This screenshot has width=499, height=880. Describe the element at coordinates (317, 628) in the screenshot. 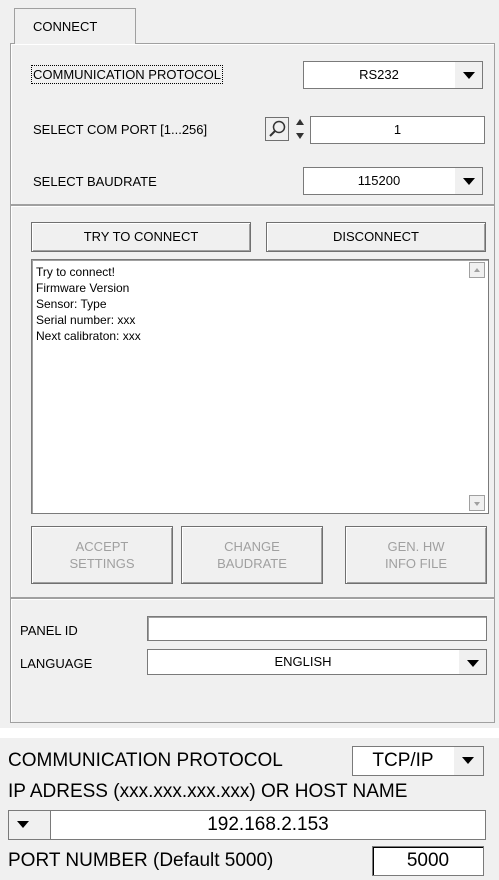

I see `panel-id-input` at that location.